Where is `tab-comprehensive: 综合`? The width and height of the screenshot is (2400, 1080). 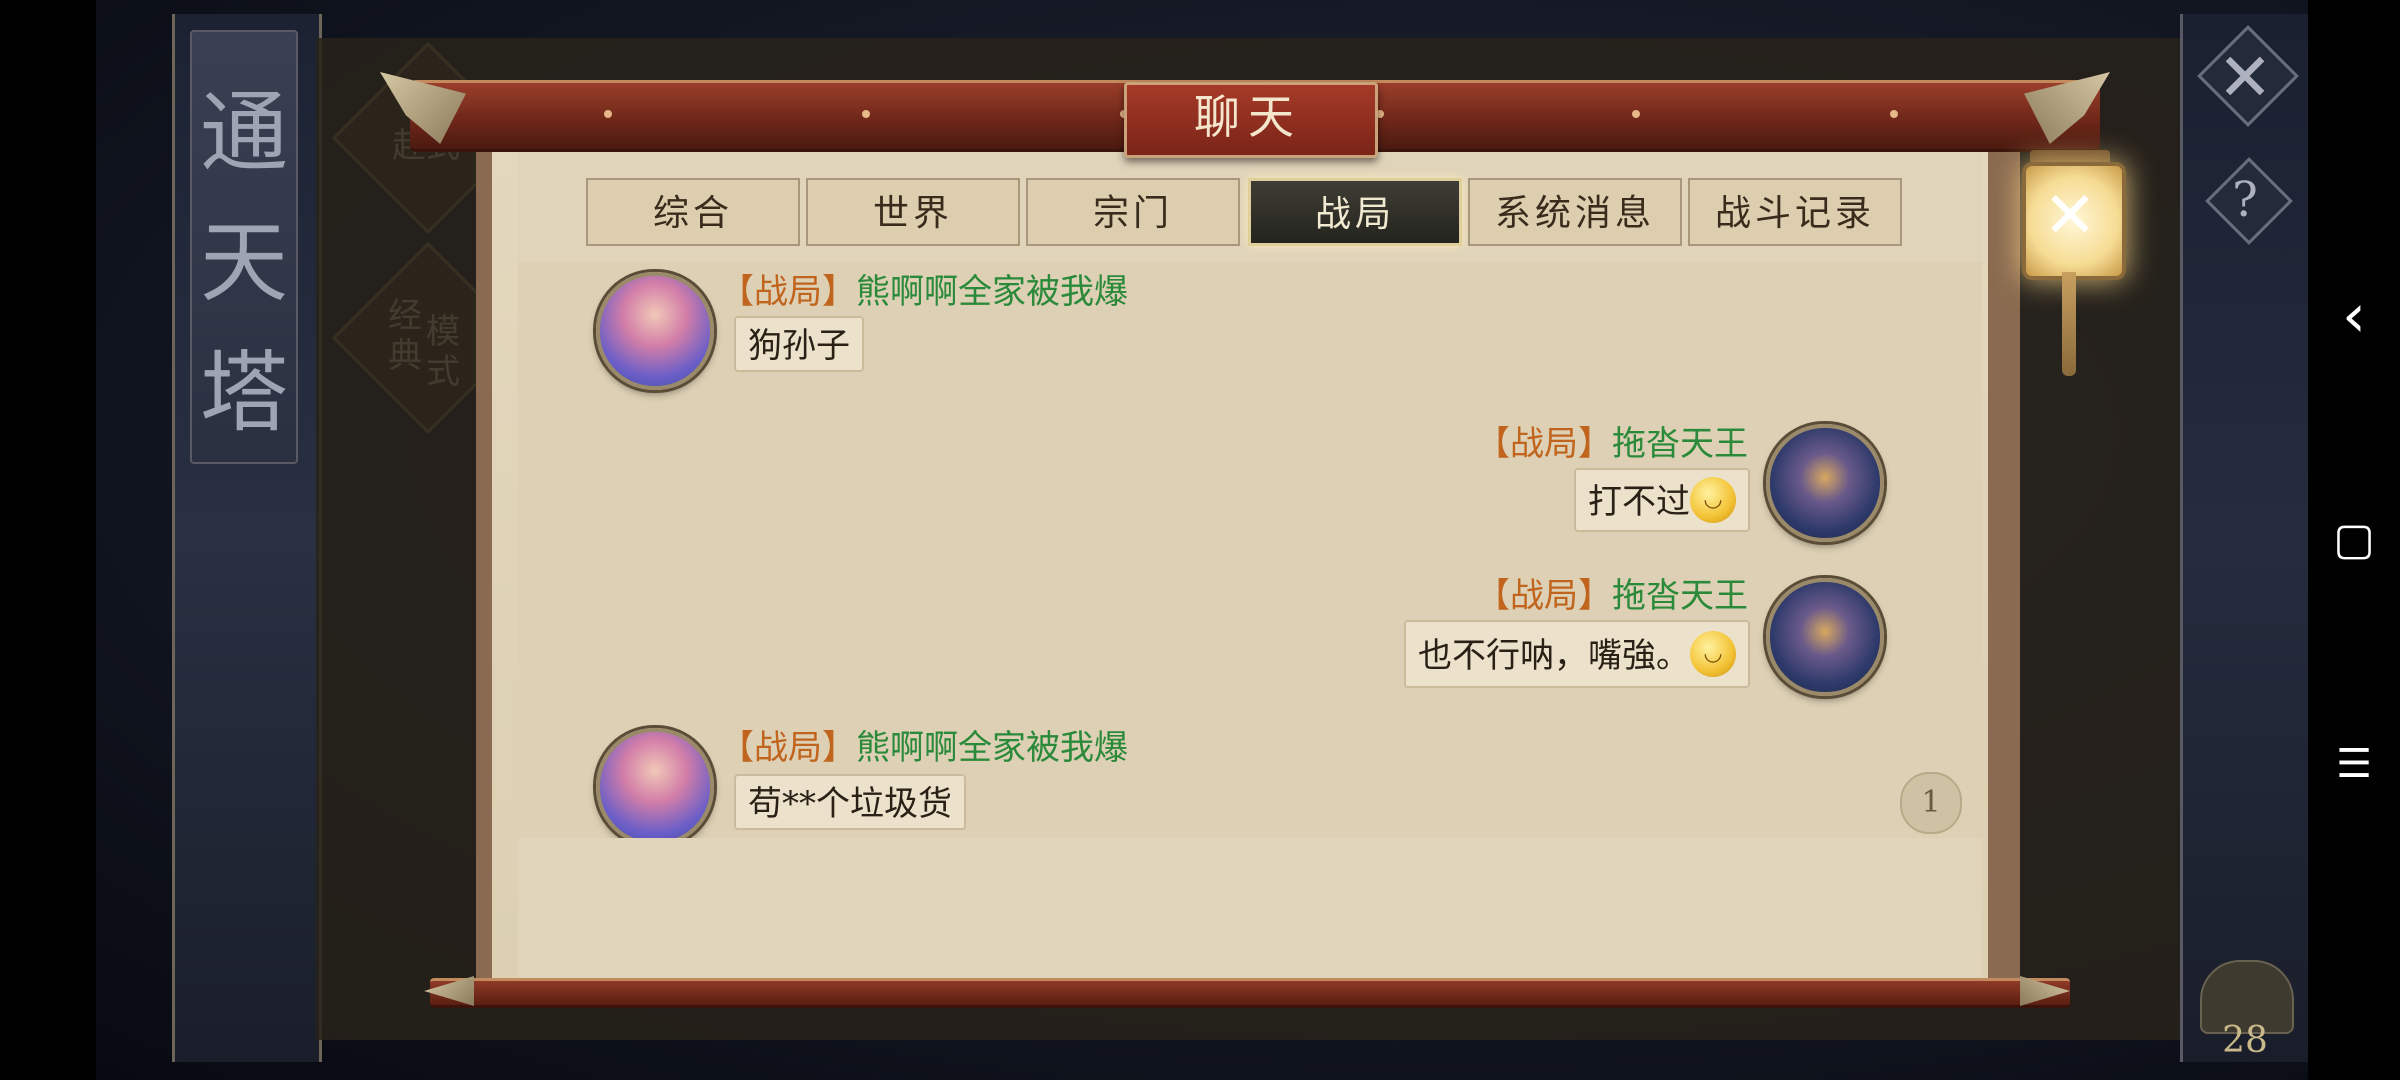
tab-comprehensive: 综合 is located at coordinates (693, 212).